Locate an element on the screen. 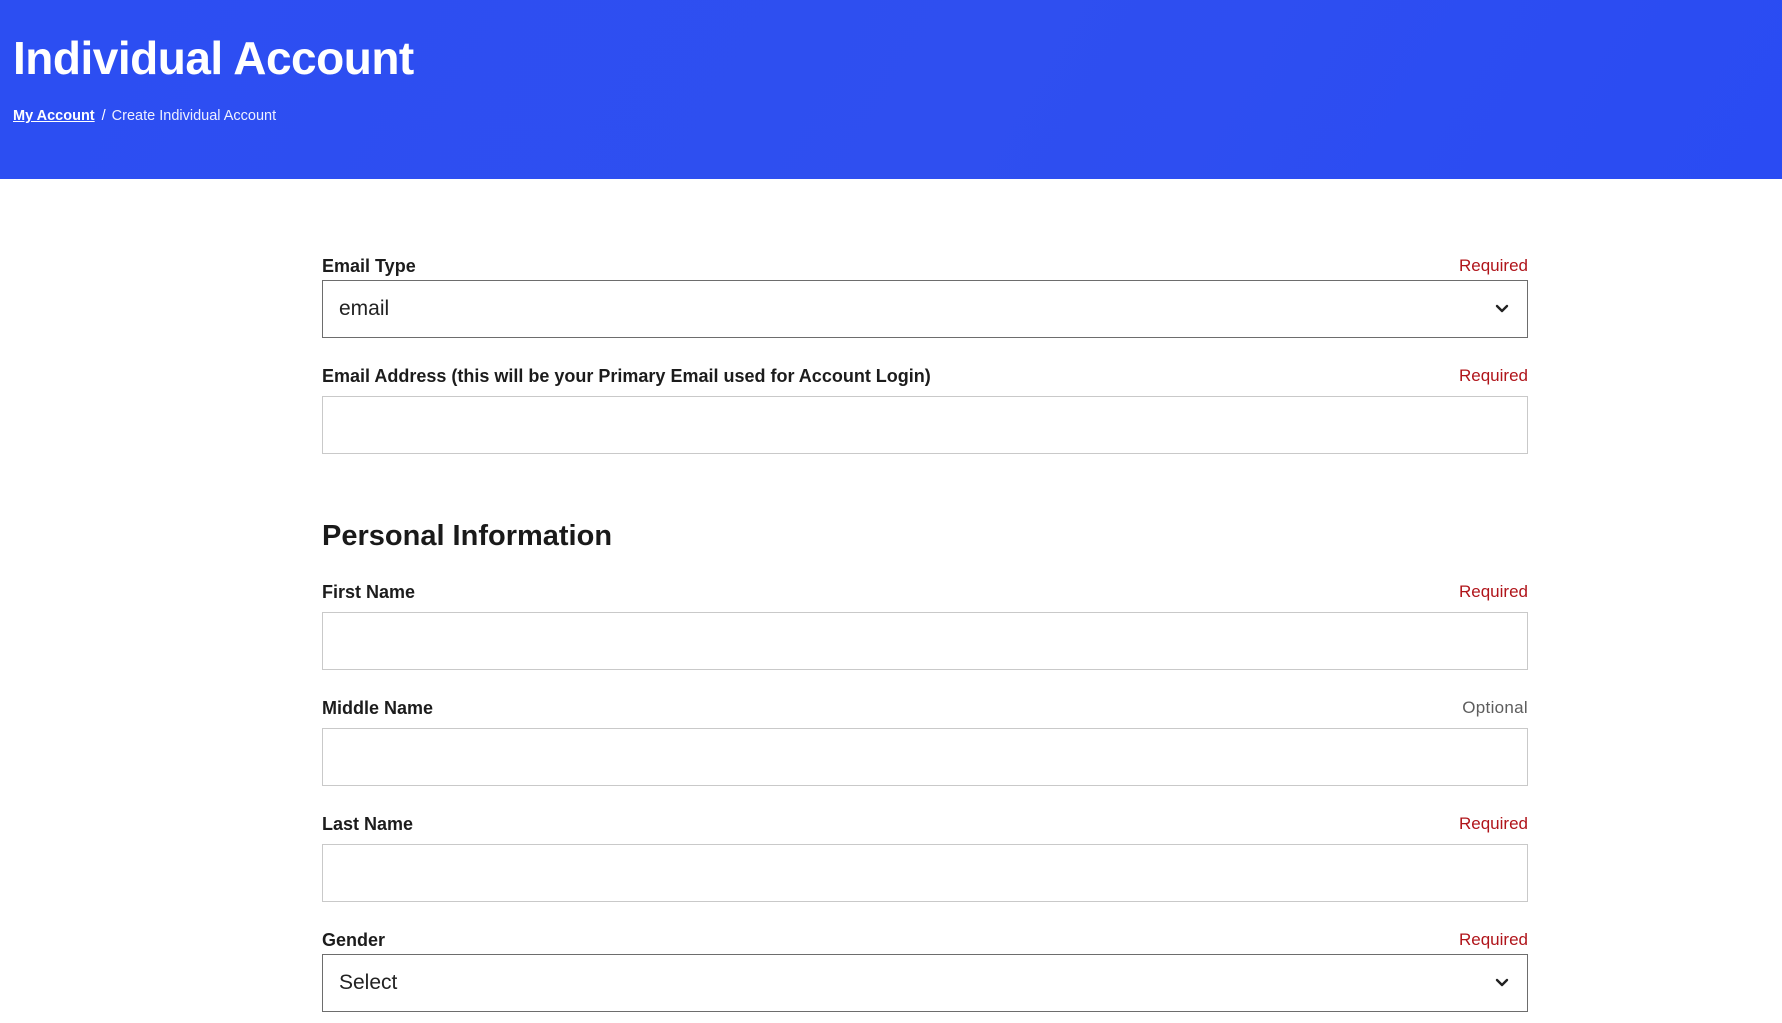  last-name-label: Last Name is located at coordinates (368, 823).